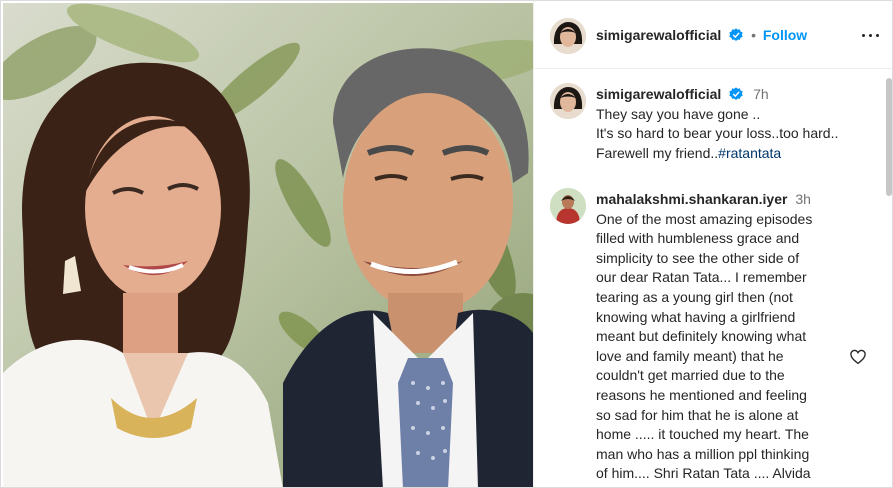 The width and height of the screenshot is (893, 488). Describe the element at coordinates (703, 473) in the screenshot. I see `comment-line: of him.... Shri Ratan Tata .... Alvida` at that location.